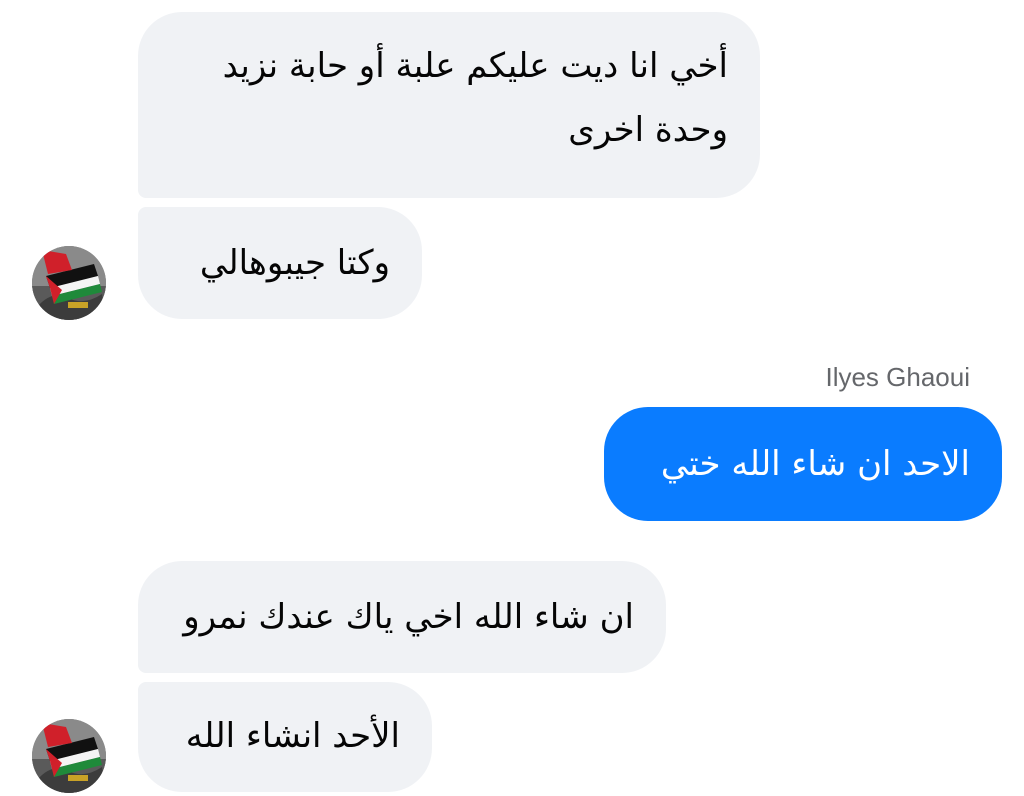 The height and width of the screenshot is (796, 1024). Describe the element at coordinates (803, 464) in the screenshot. I see `outgoing-message: الاحد ان شاء الله ختي` at that location.